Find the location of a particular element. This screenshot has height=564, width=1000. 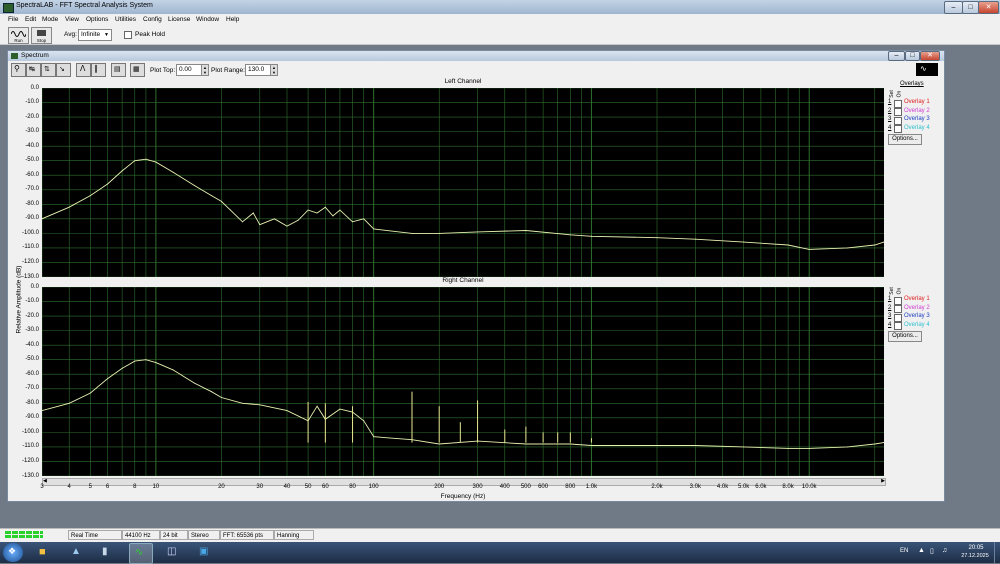

right-y-tick-label: -110.0 is located at coordinates (30, 446).